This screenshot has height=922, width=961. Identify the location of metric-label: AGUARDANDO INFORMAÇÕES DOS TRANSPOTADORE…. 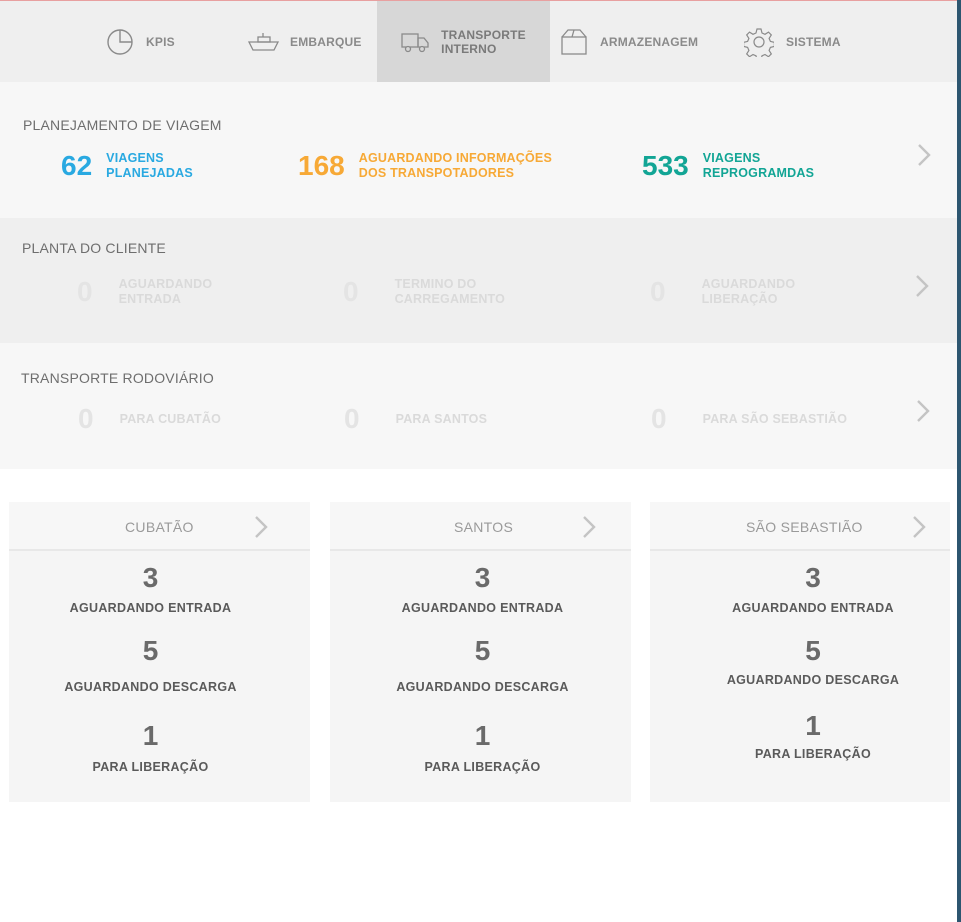
(455, 165).